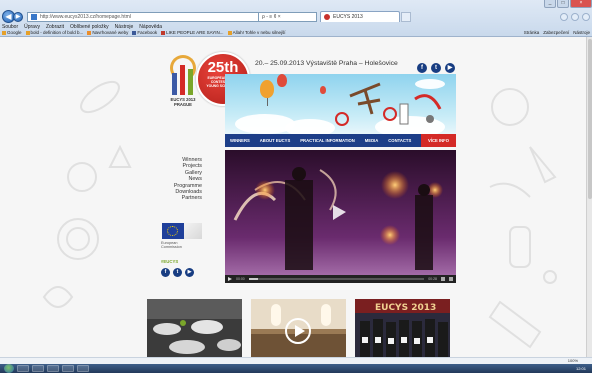 This screenshot has height=373, width=592. Describe the element at coordinates (573, 360) in the screenshot. I see `zoom-level: 100%` at that location.